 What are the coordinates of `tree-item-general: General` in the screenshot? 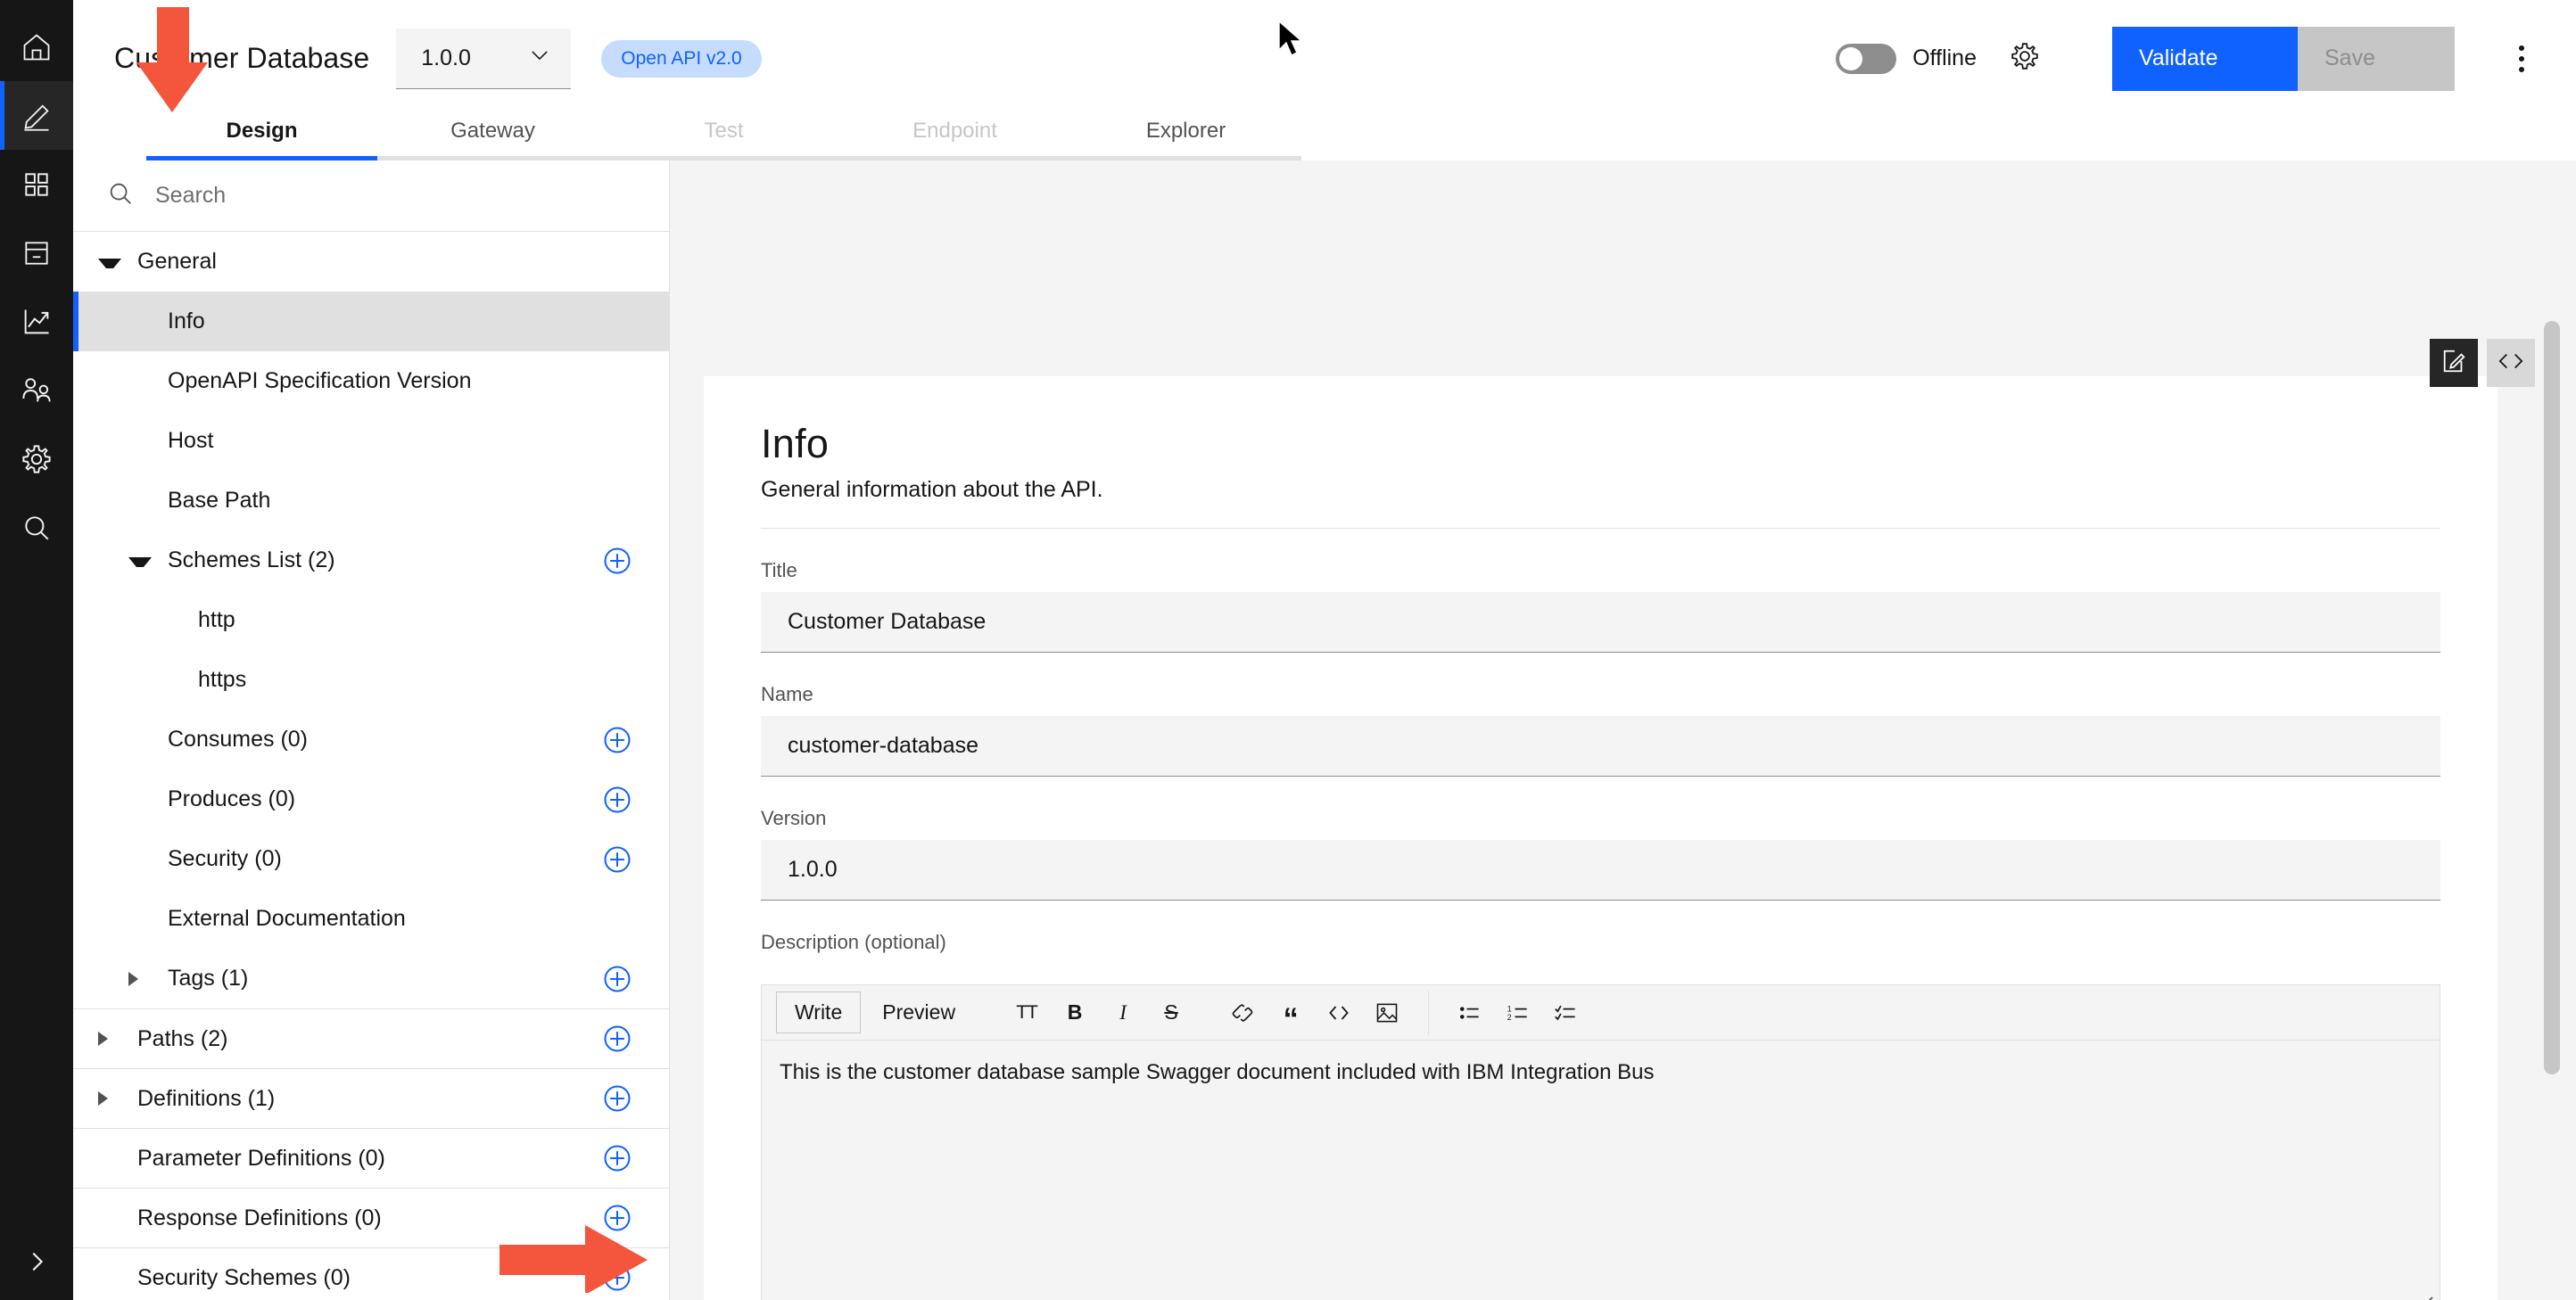 It's located at (371, 262).